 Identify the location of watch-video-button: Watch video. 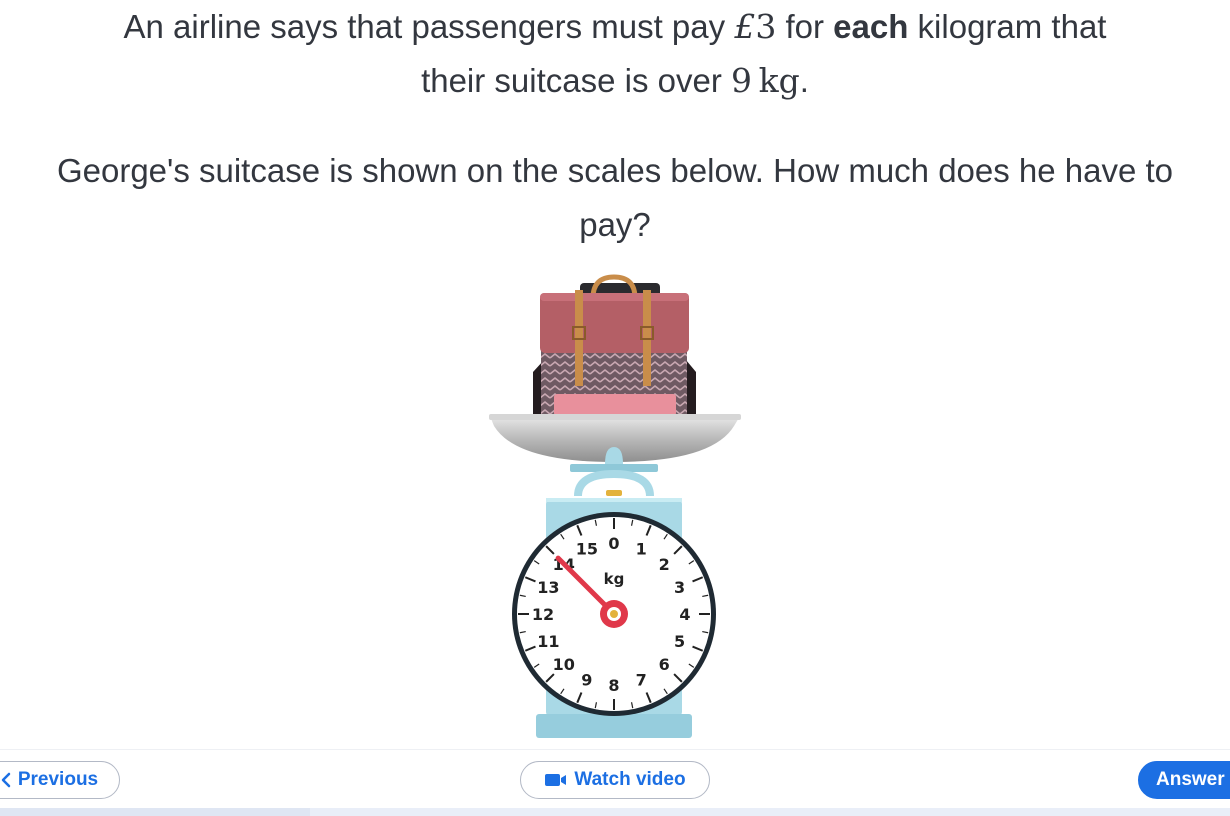
(615, 780).